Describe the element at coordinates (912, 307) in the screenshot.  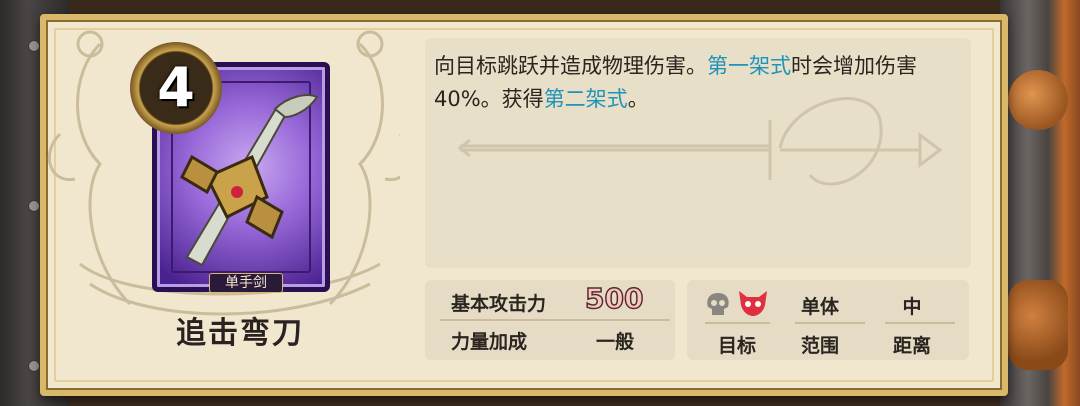
I see `distance-value: 中` at that location.